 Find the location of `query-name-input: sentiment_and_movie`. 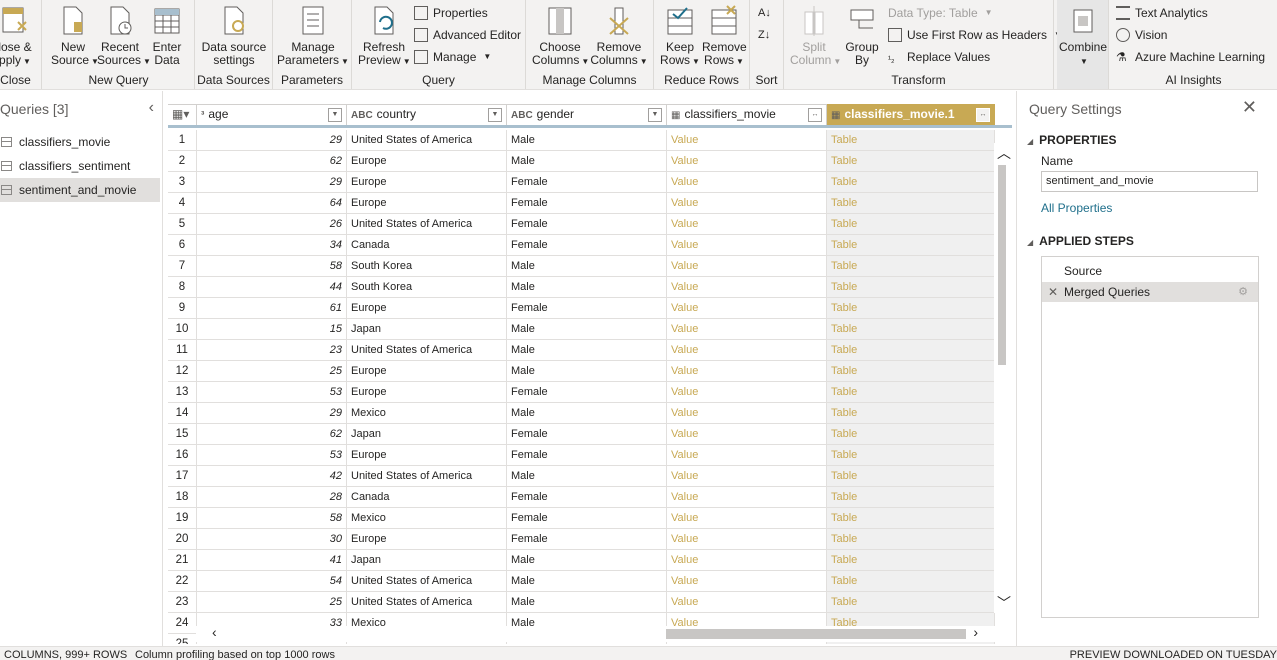

query-name-input: sentiment_and_movie is located at coordinates (1149, 181).